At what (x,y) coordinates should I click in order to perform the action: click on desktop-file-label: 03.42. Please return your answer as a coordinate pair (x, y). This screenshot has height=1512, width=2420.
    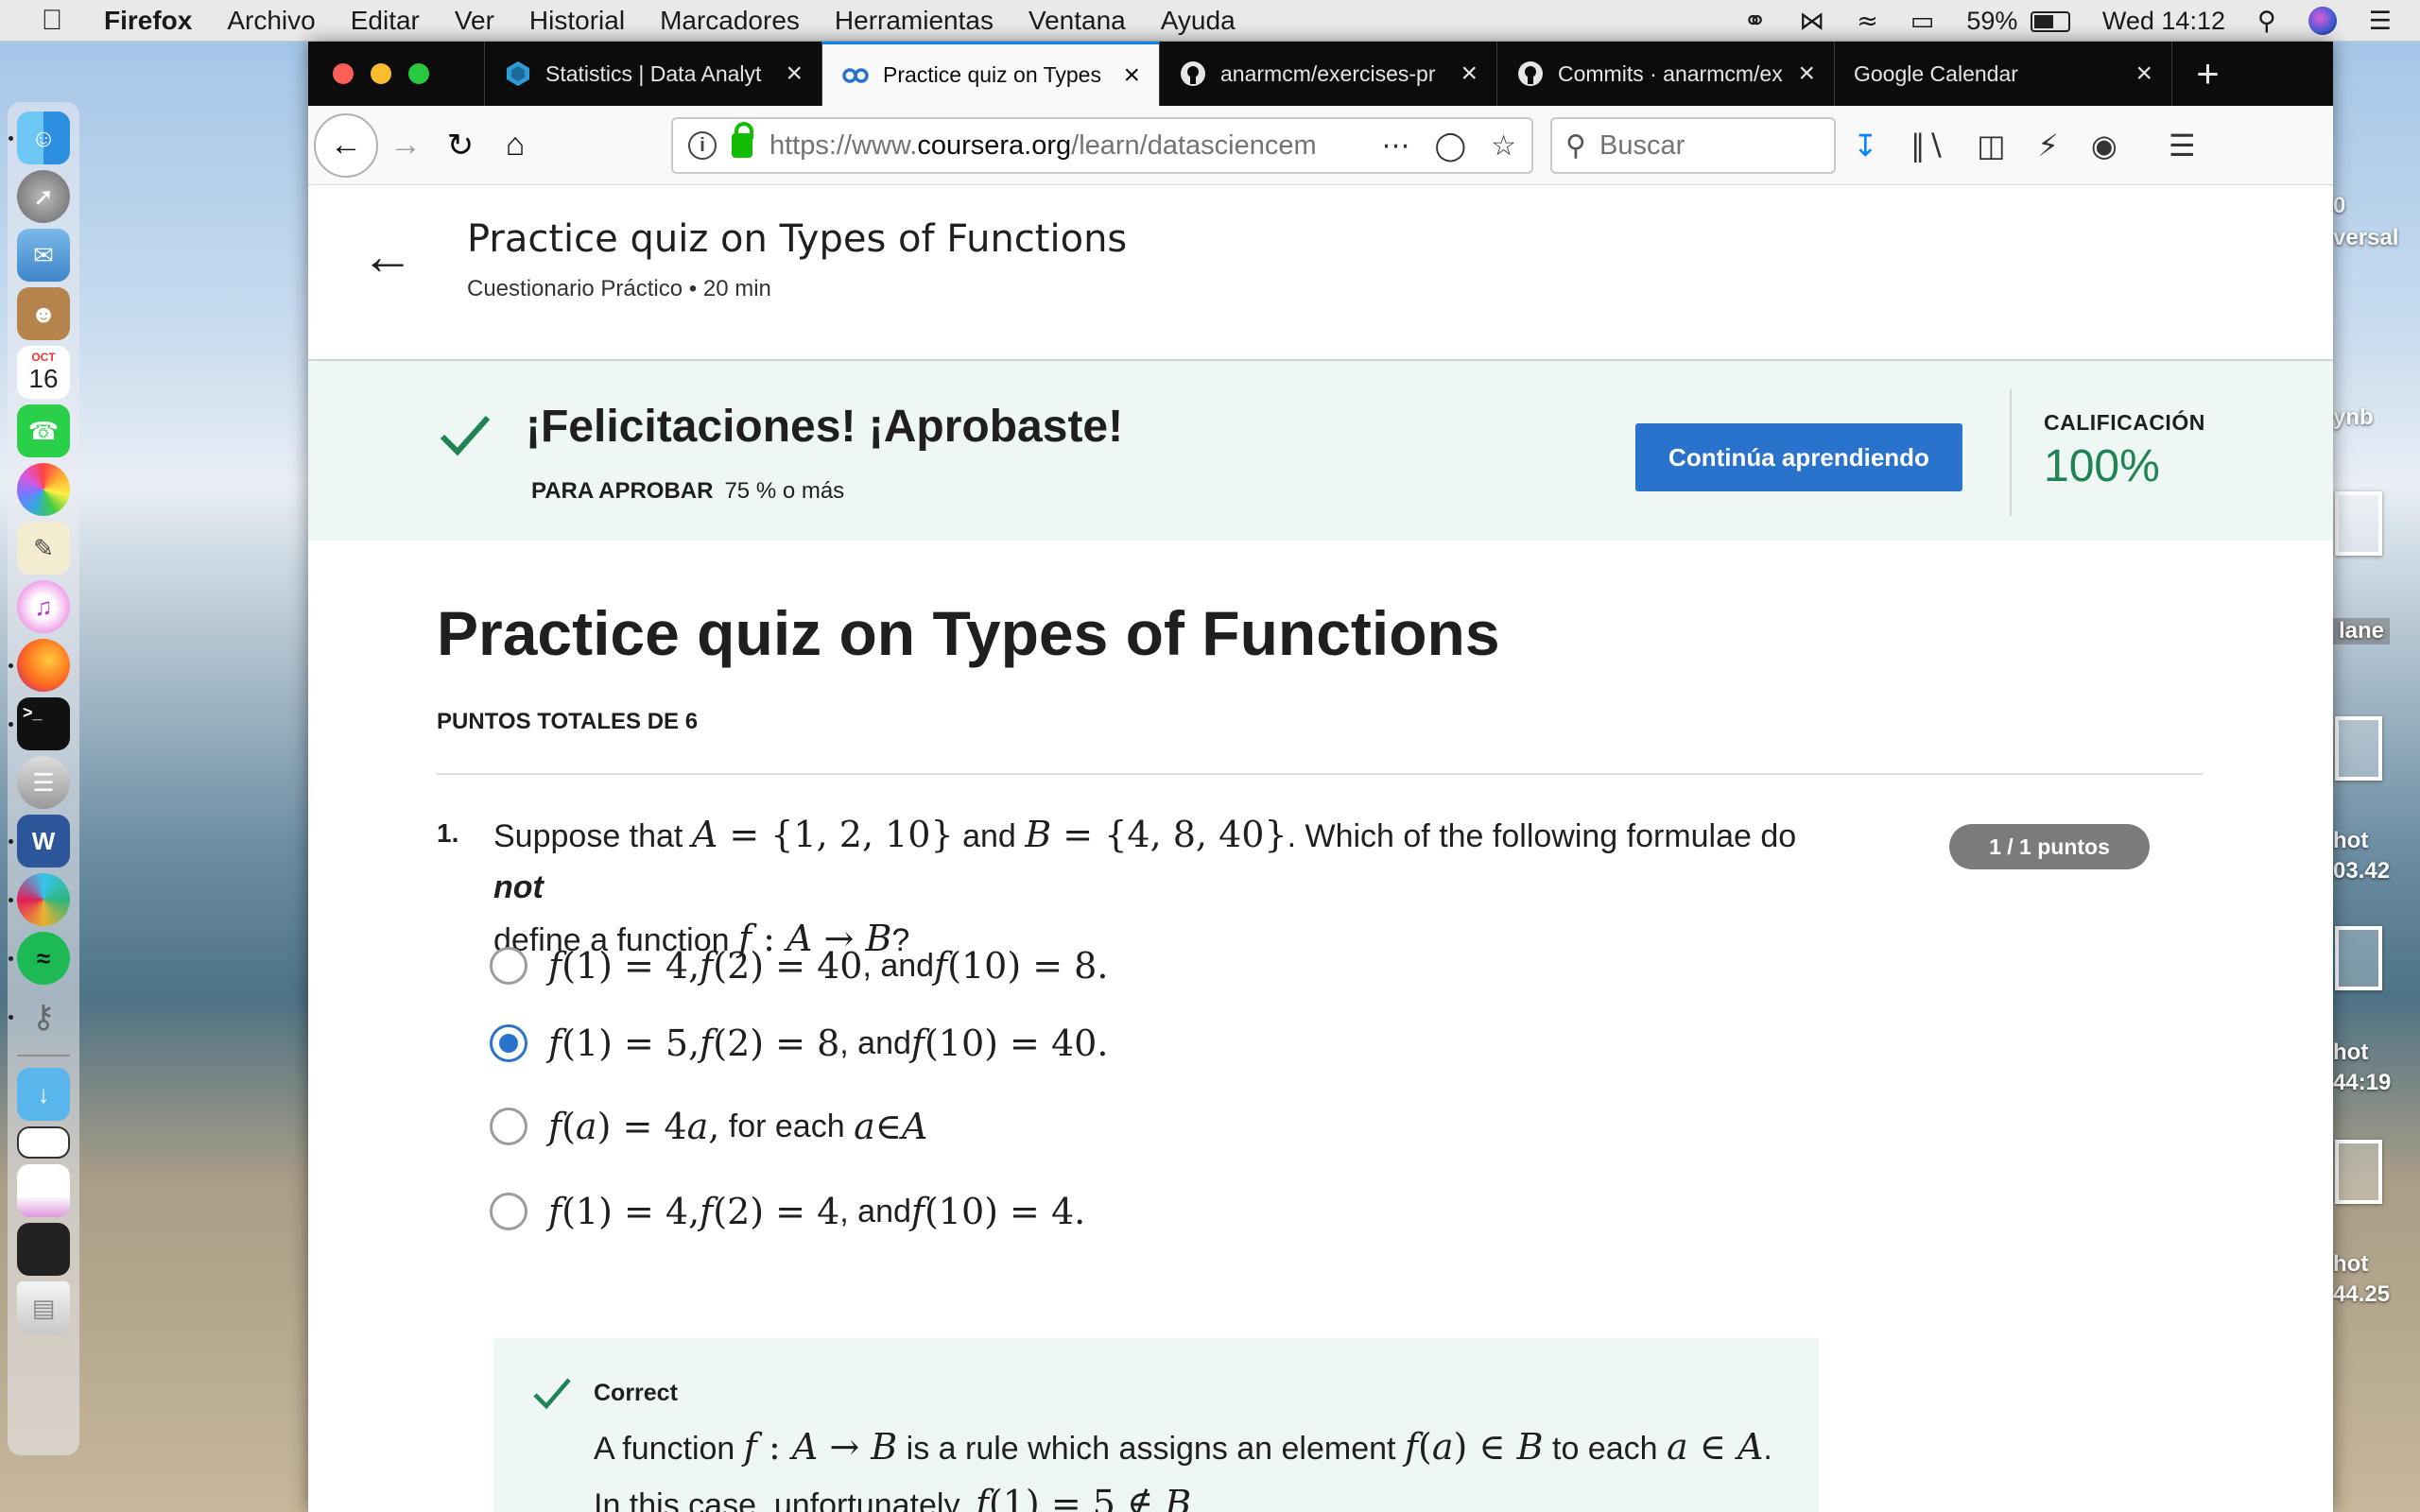
    Looking at the image, I should click on (2361, 871).